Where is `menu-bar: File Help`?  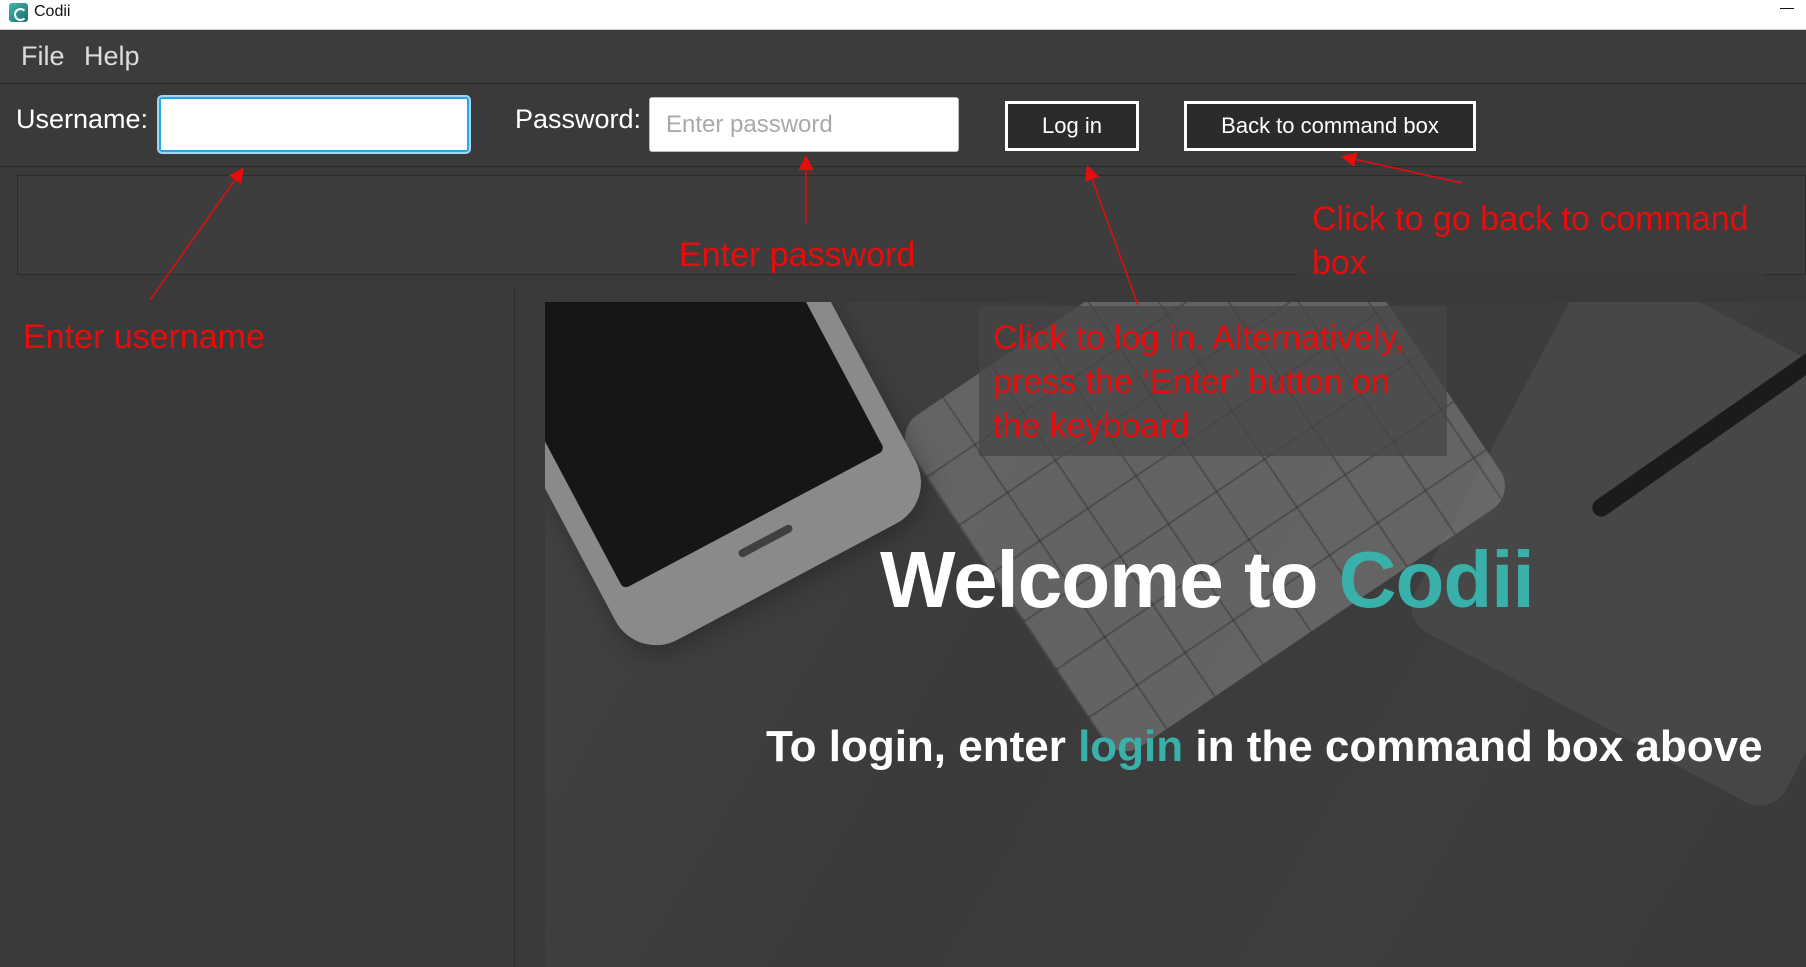
menu-bar: File Help is located at coordinates (903, 56).